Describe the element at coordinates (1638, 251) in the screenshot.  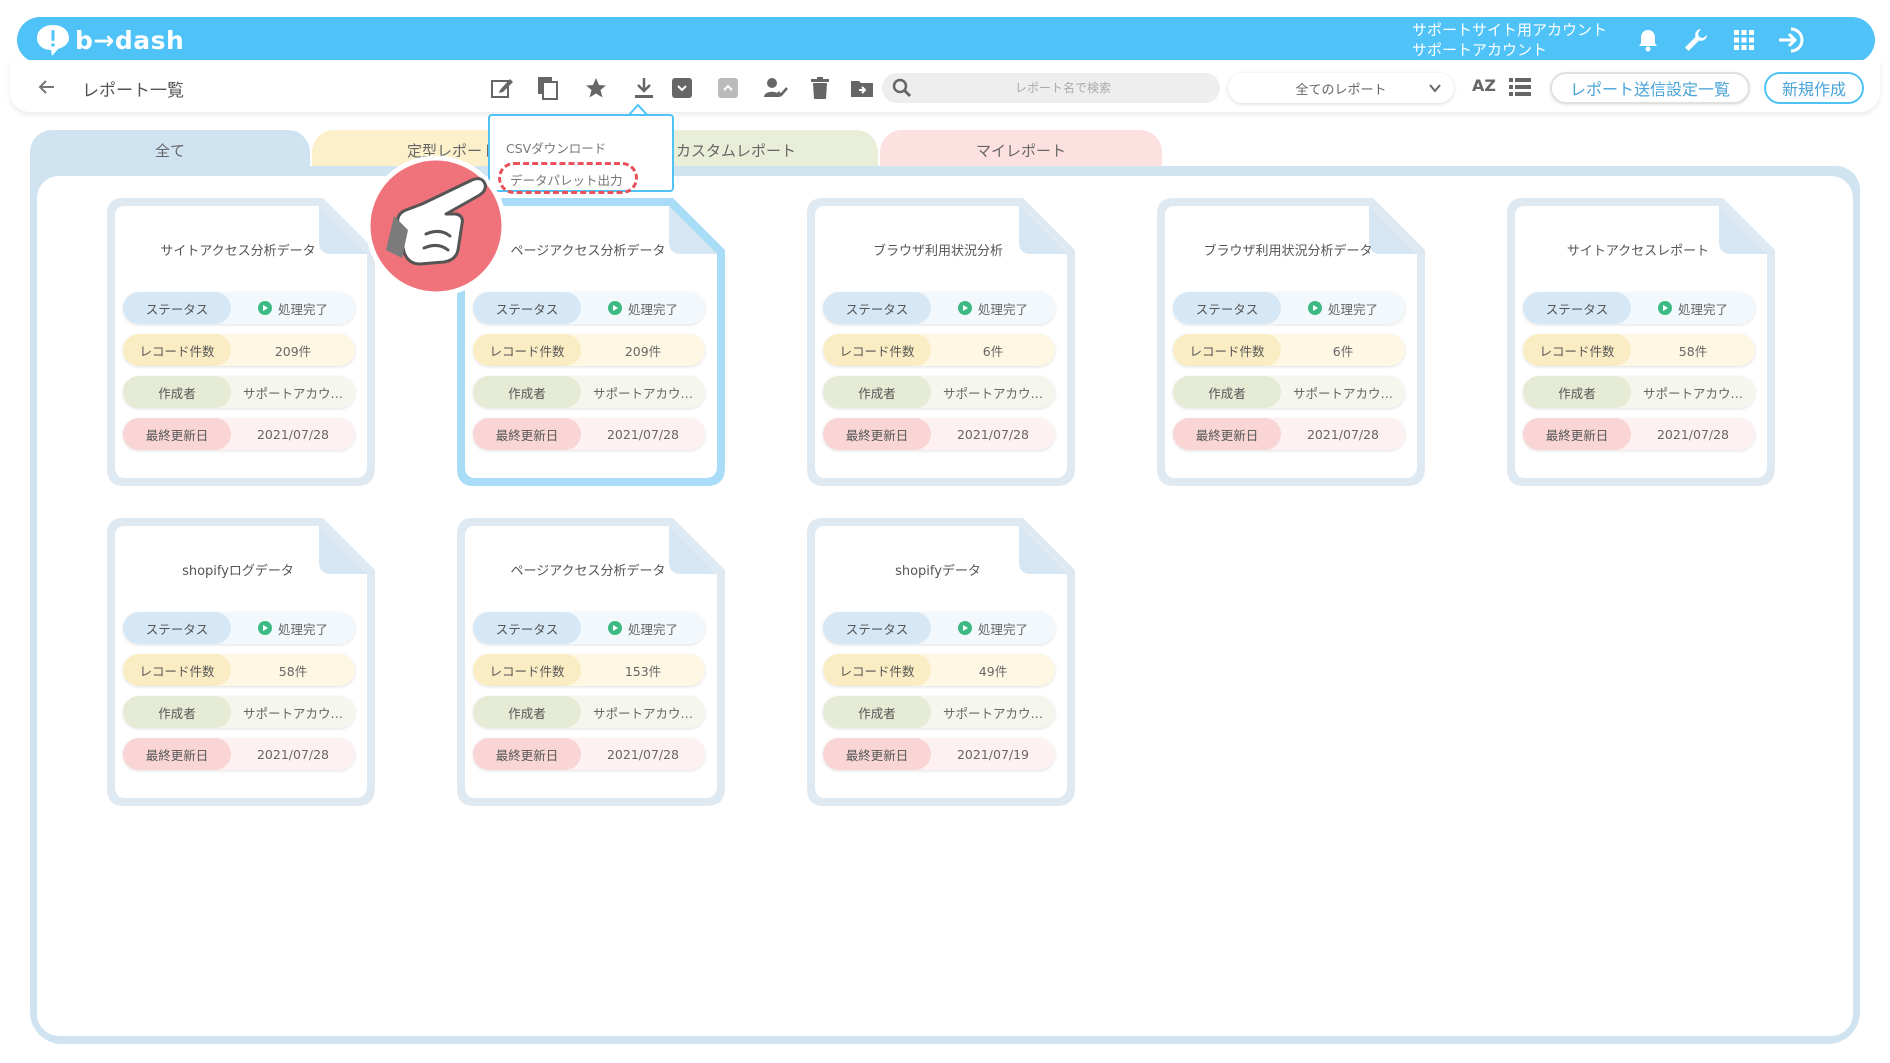
I see `report-card-title: サイトアクセスレポート` at that location.